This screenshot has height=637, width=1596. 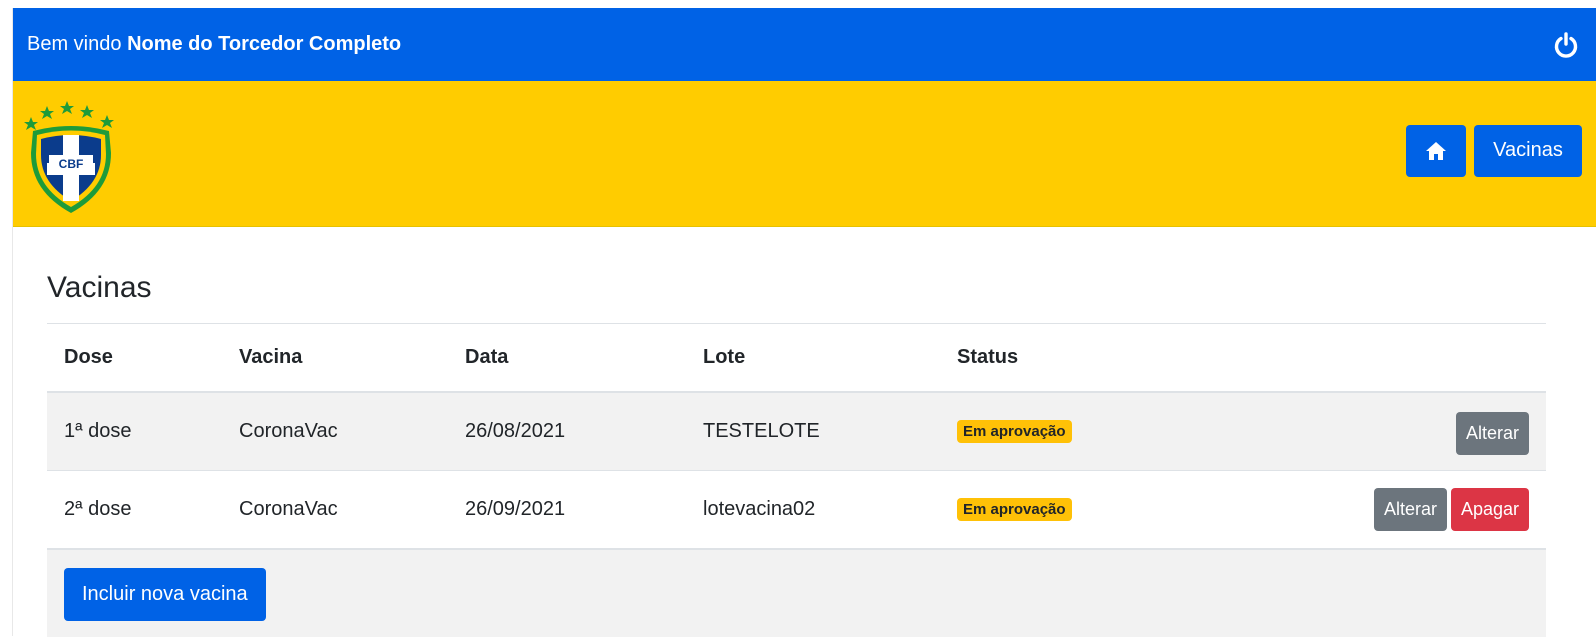 What do you see at coordinates (796, 592) in the screenshot?
I see `table-footer: Incluir nova vacina` at bounding box center [796, 592].